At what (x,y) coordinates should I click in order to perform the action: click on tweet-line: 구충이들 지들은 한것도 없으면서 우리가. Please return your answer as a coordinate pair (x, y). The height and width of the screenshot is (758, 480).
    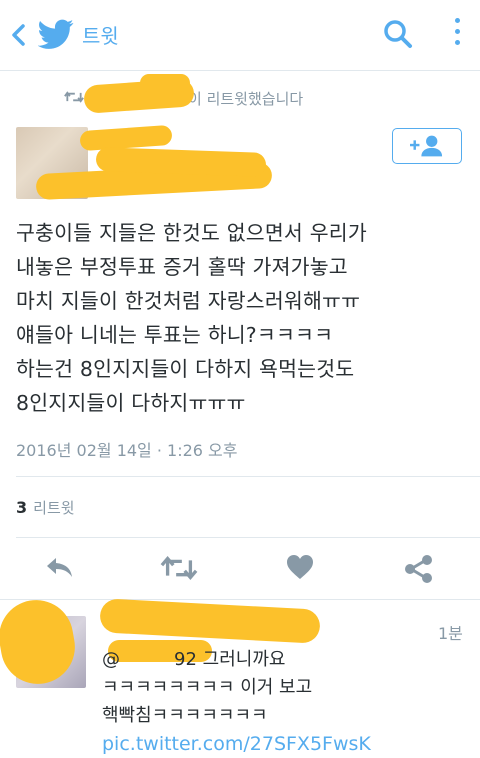
    Looking at the image, I should click on (191, 233).